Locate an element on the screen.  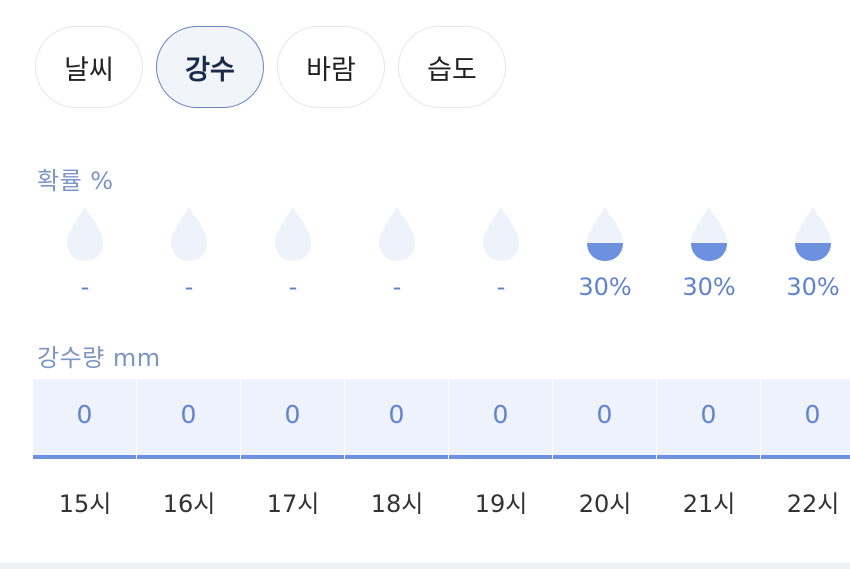
tab-humidity: 습도 is located at coordinates (452, 67).